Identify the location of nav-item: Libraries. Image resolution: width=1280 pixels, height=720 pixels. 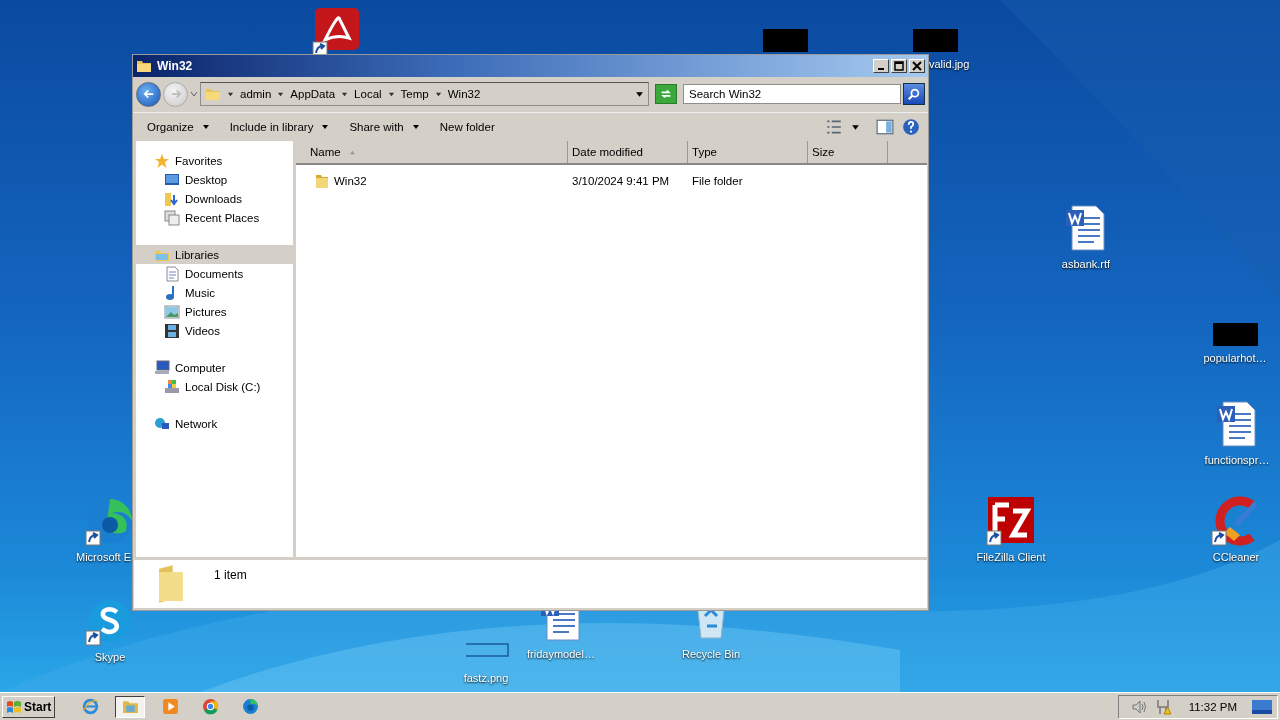
(214, 254).